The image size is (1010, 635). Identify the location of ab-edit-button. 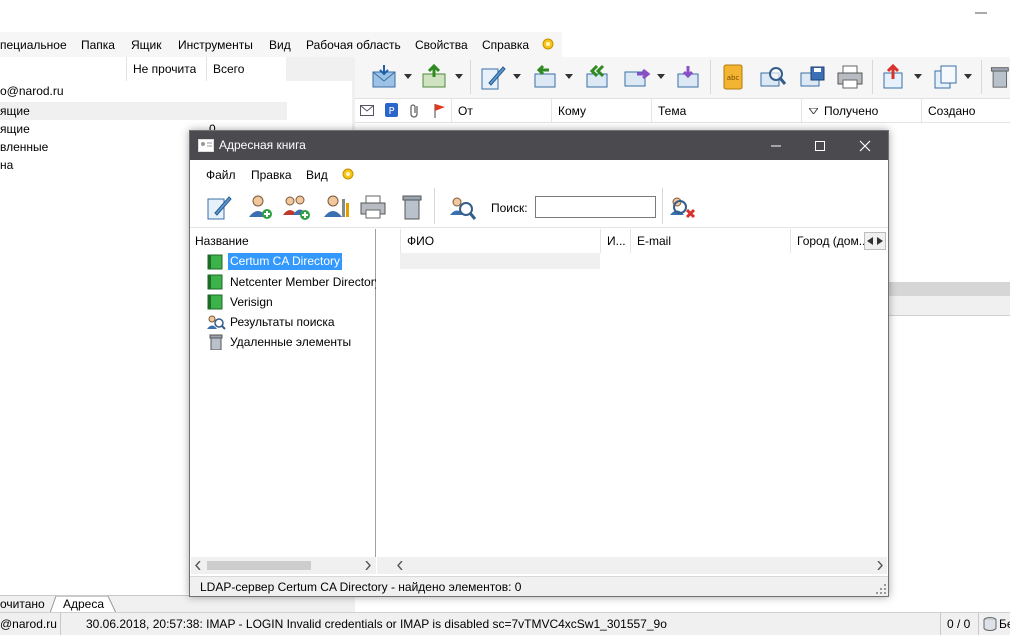
(219, 207).